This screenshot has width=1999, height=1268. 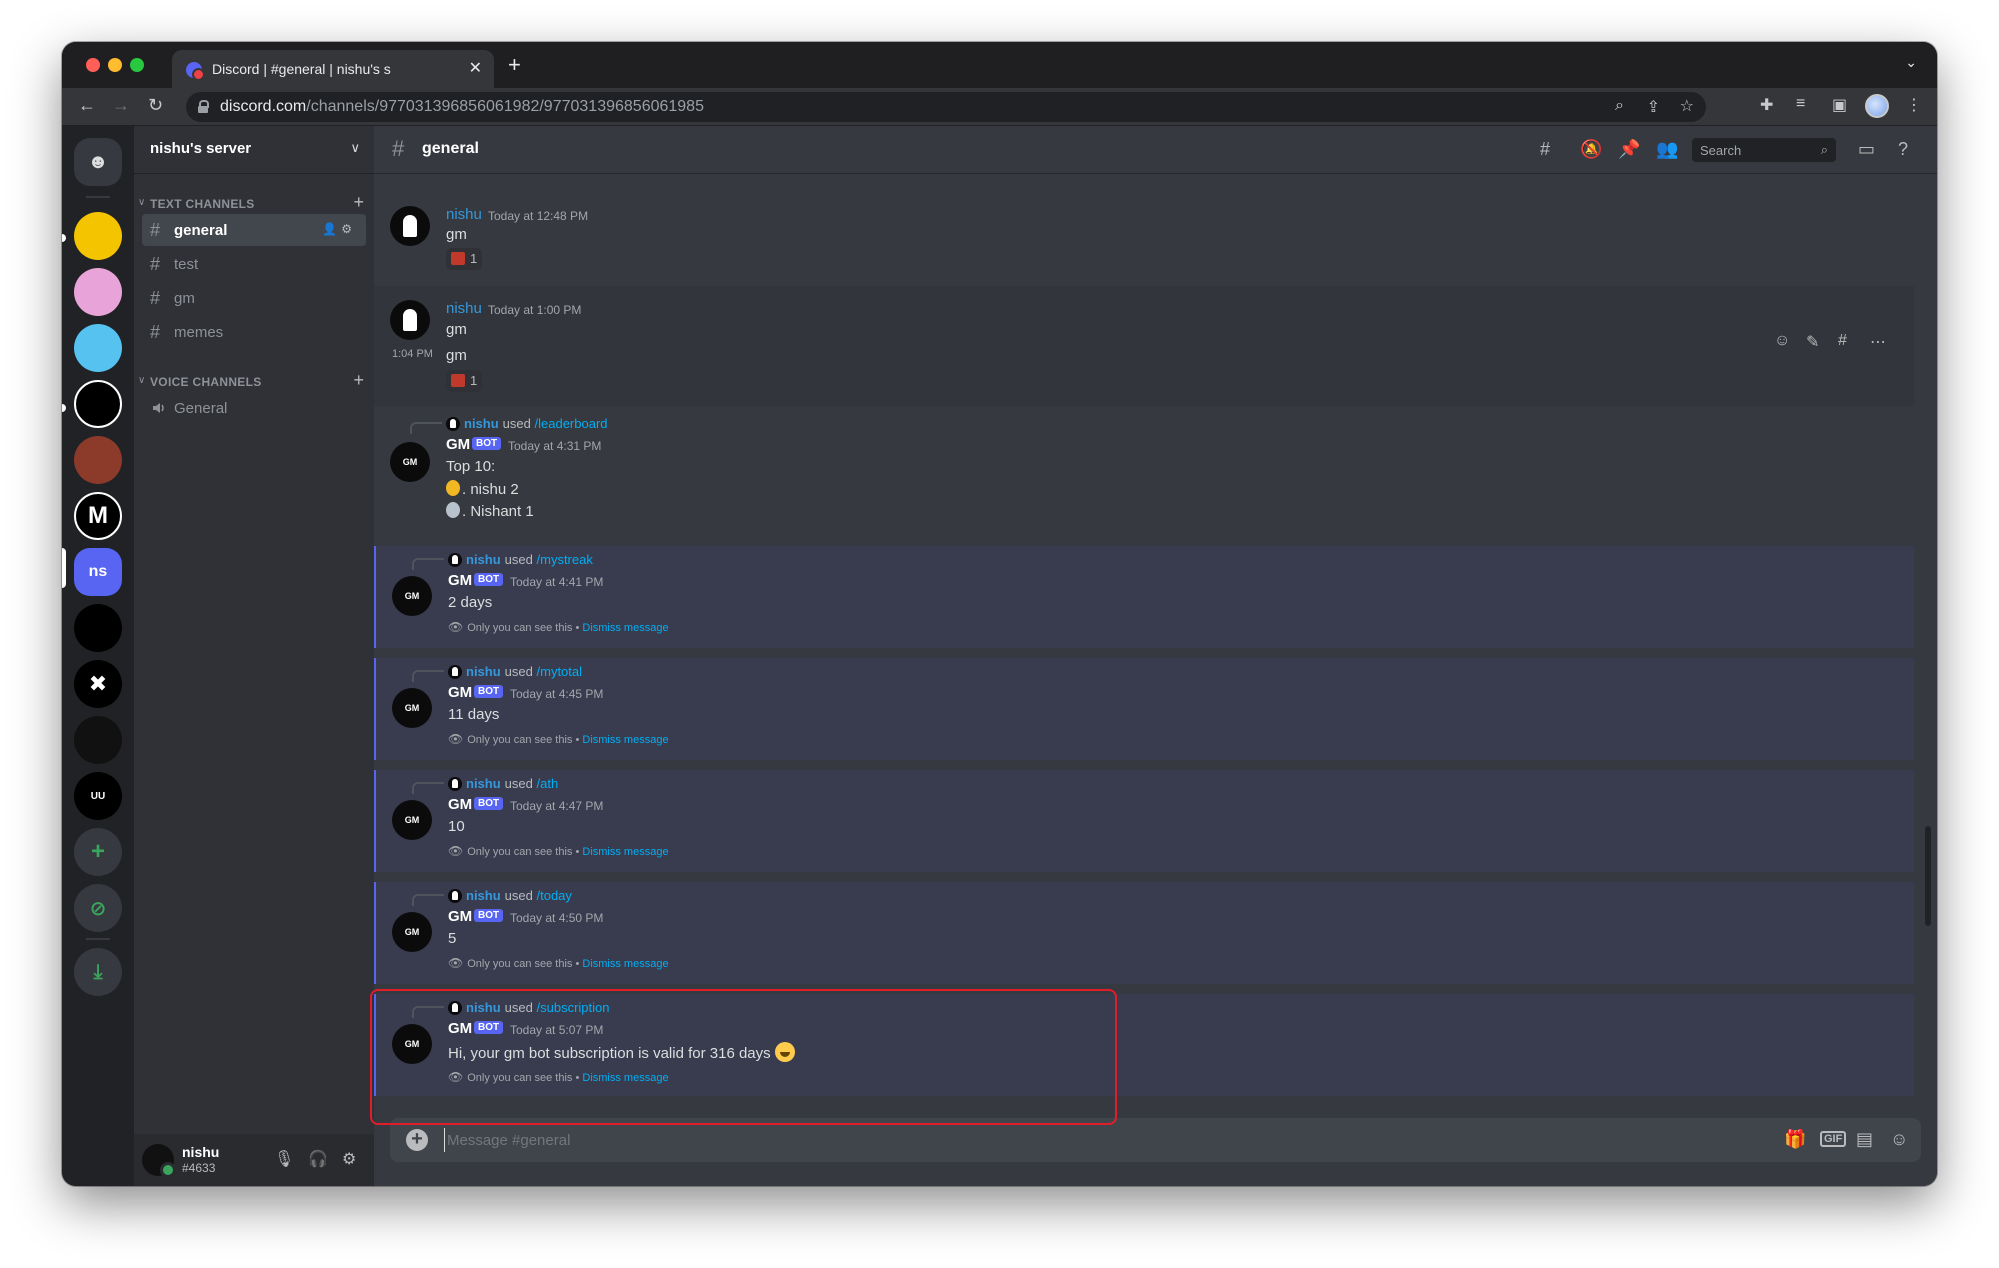 I want to click on zoom-icon: ⌕, so click(x=1619, y=106).